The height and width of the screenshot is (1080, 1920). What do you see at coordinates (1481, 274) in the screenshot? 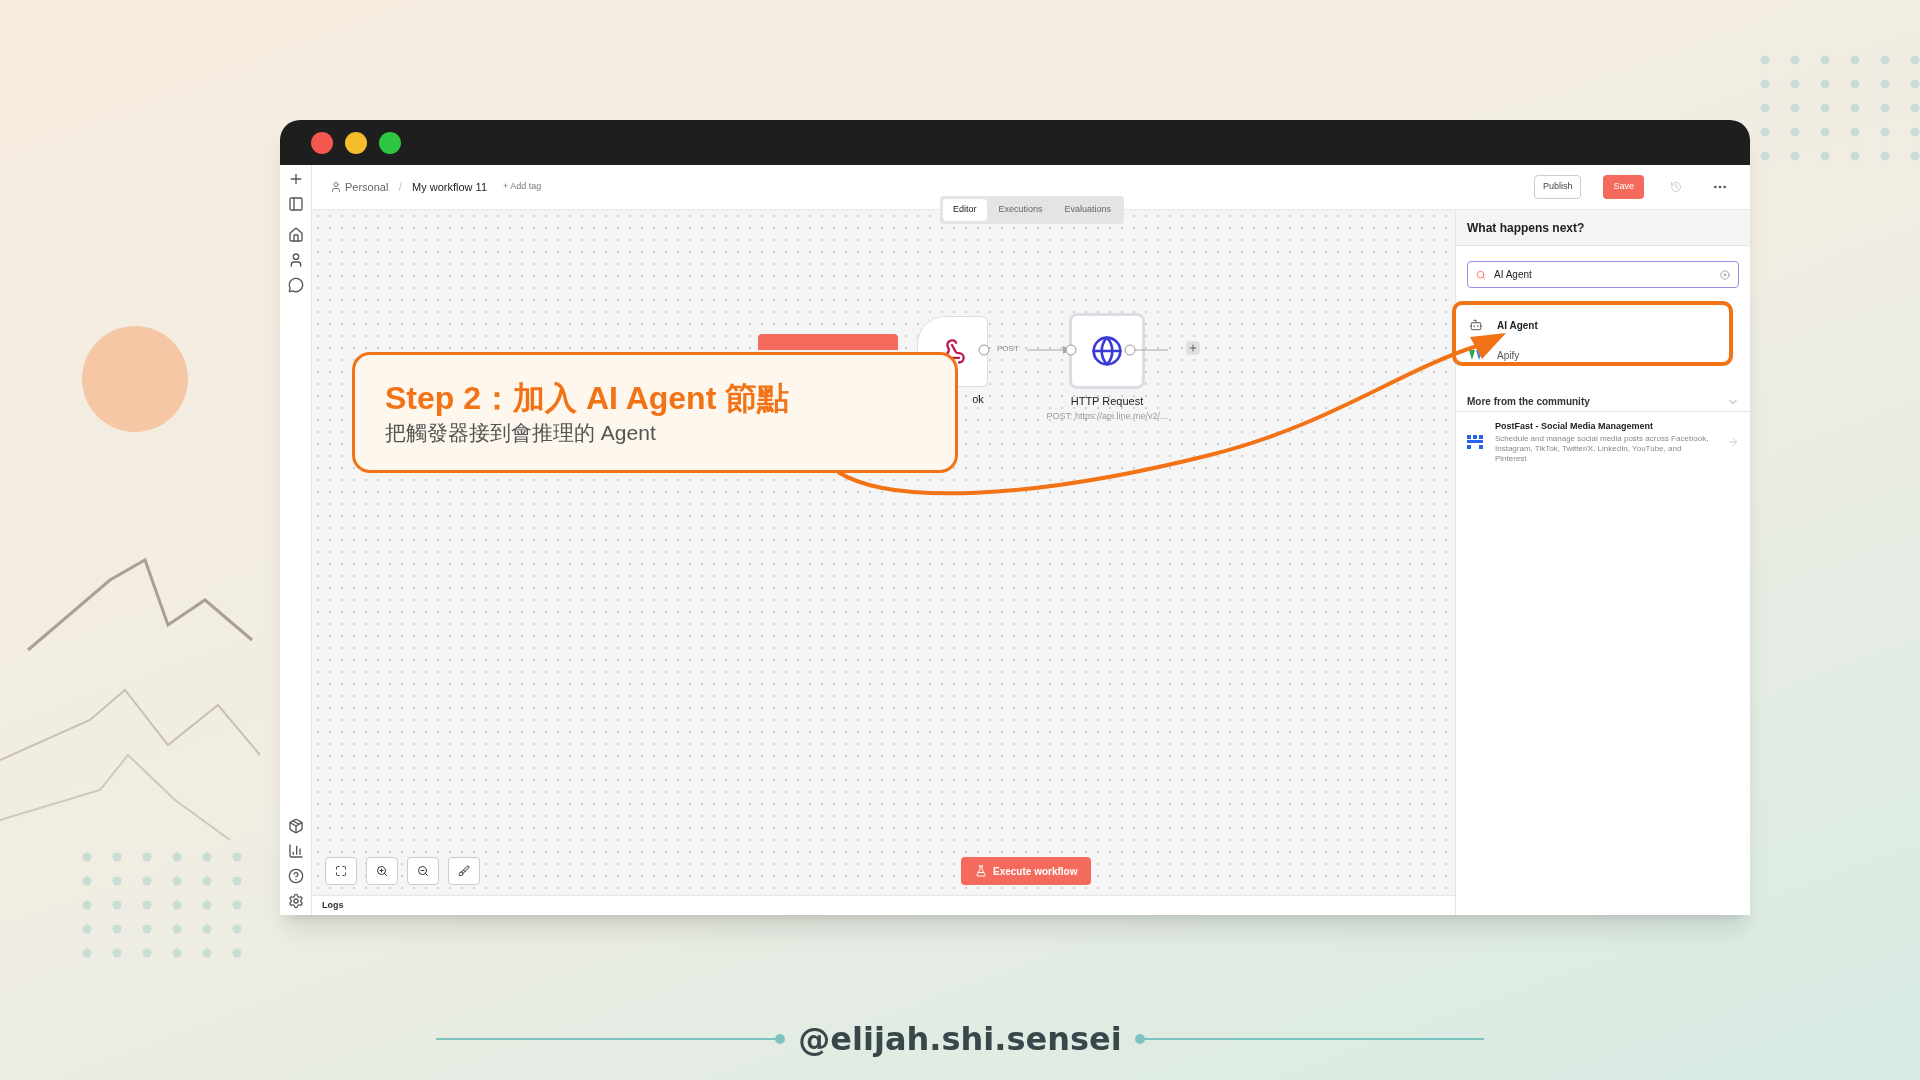
I see `search-icon` at bounding box center [1481, 274].